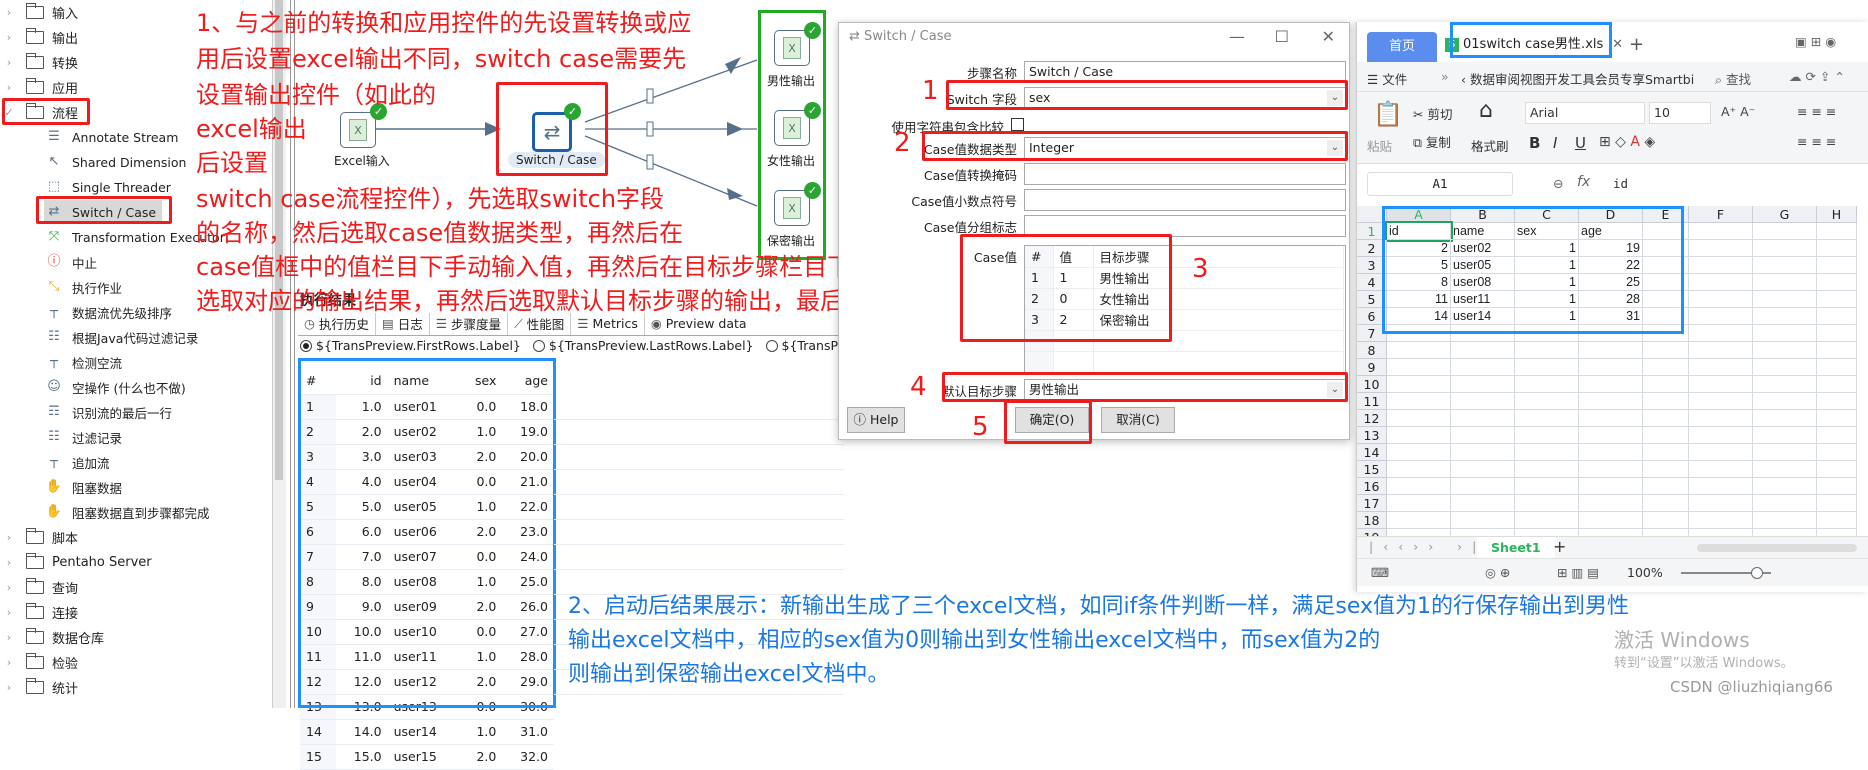  Describe the element at coordinates (39, 587) in the screenshot. I see `tree-folder-lookup: › 查询` at that location.